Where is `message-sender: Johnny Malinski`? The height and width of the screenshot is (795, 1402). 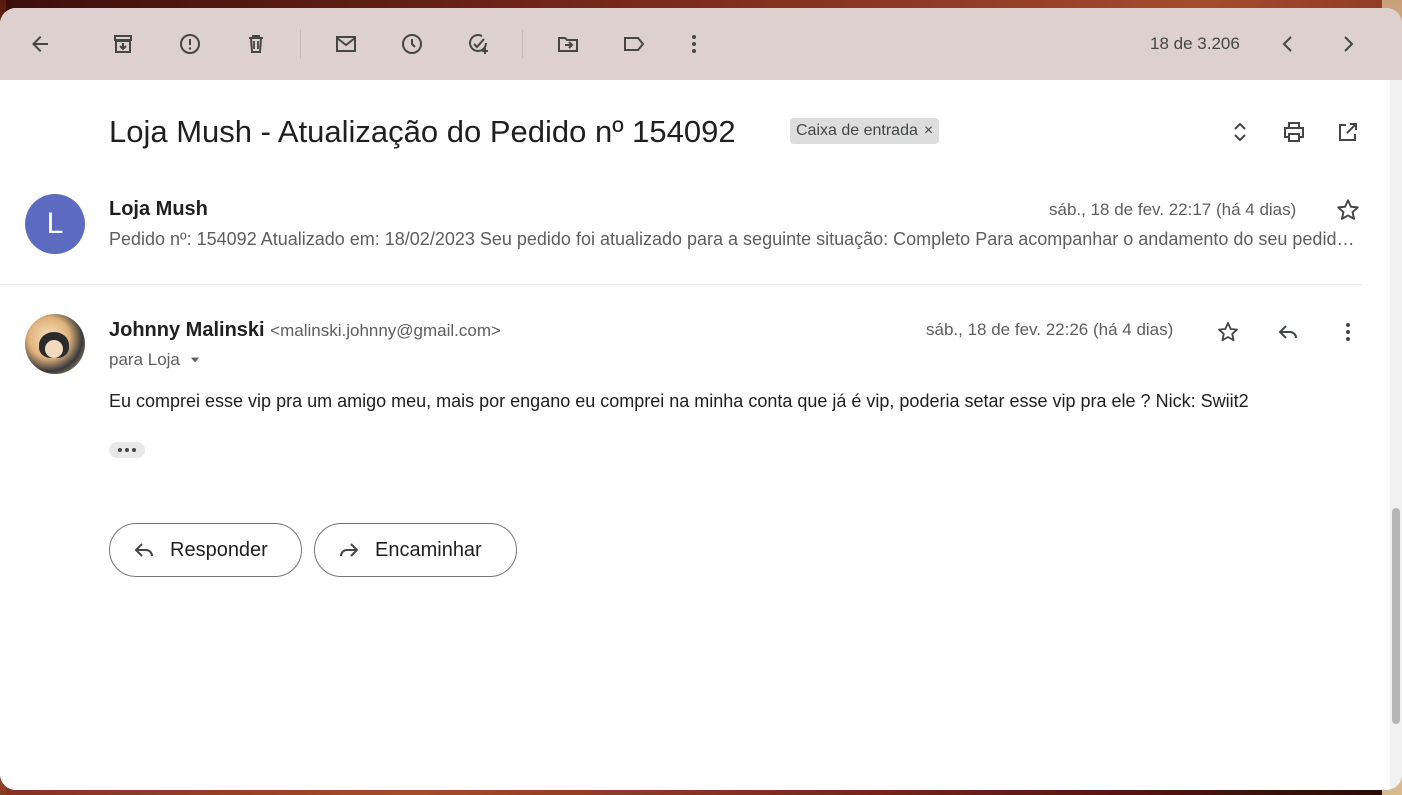
message-sender: Johnny Malinski is located at coordinates (187, 330).